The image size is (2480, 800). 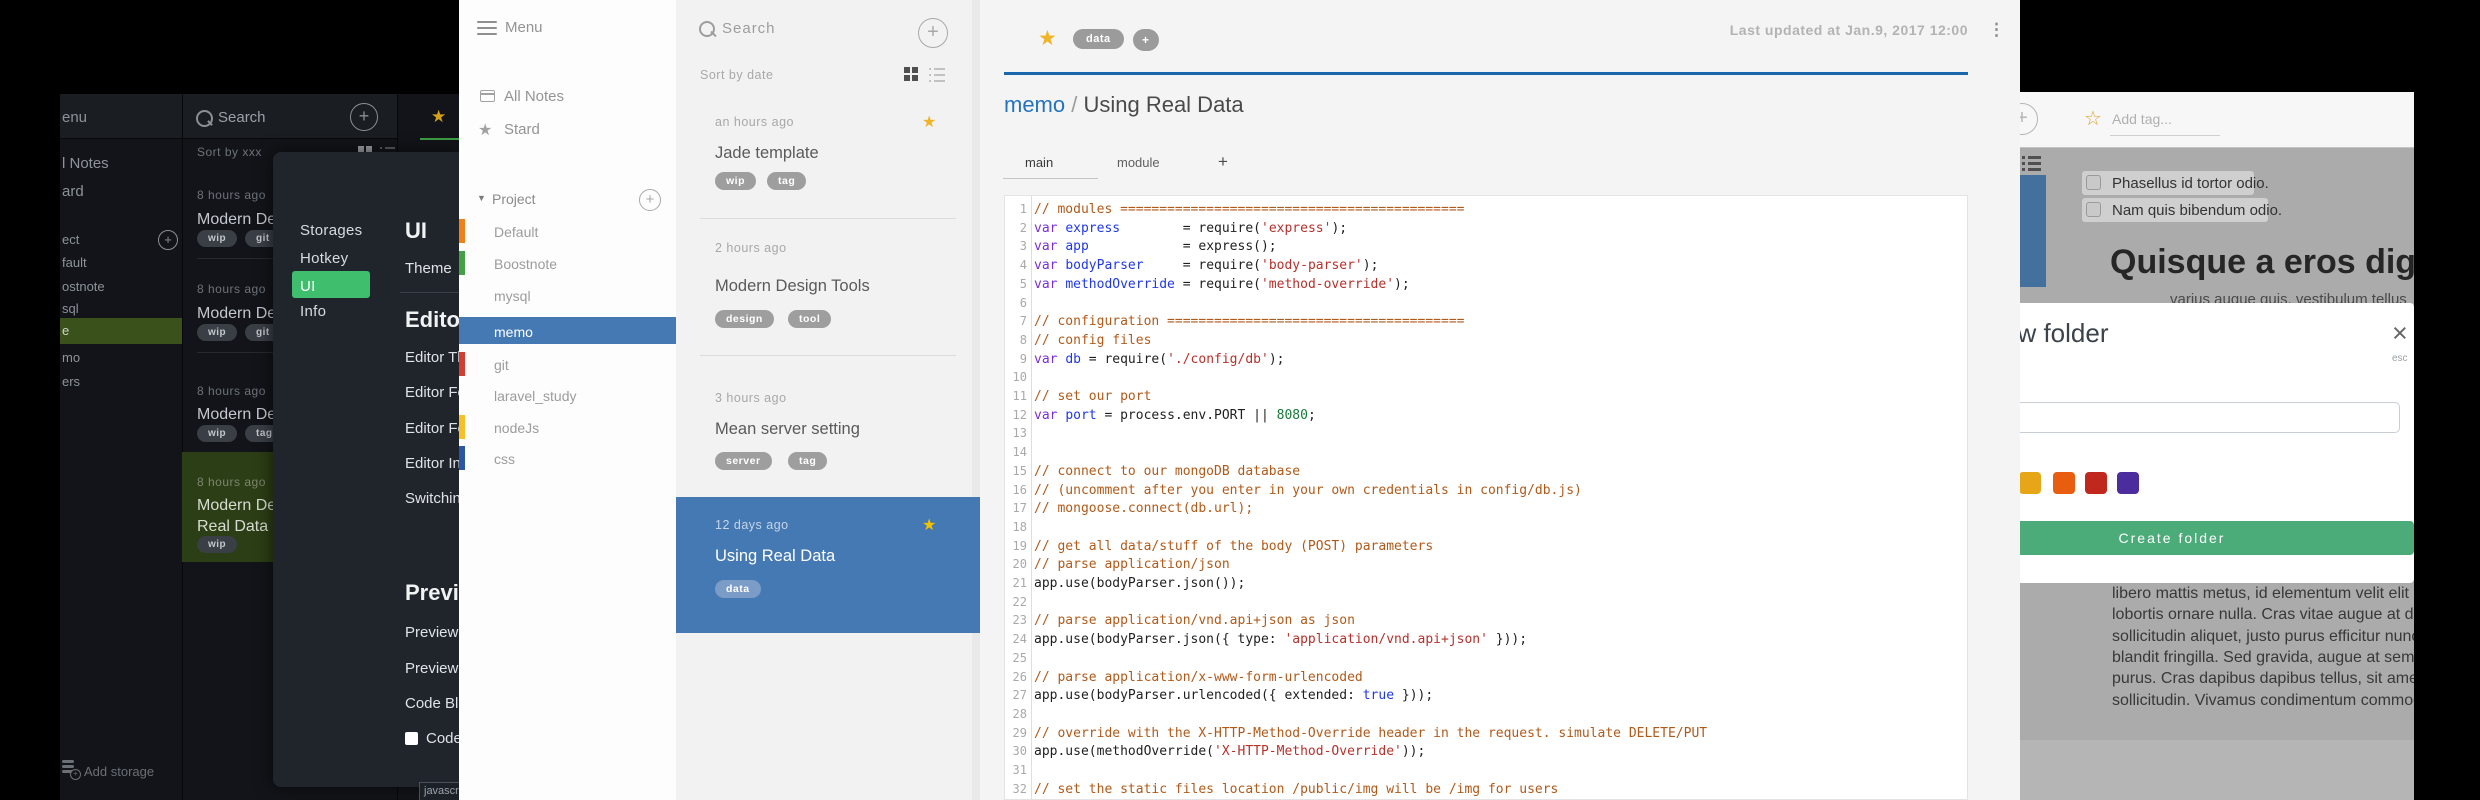 I want to click on breadcrumb-title: Using Real Data, so click(x=1163, y=104).